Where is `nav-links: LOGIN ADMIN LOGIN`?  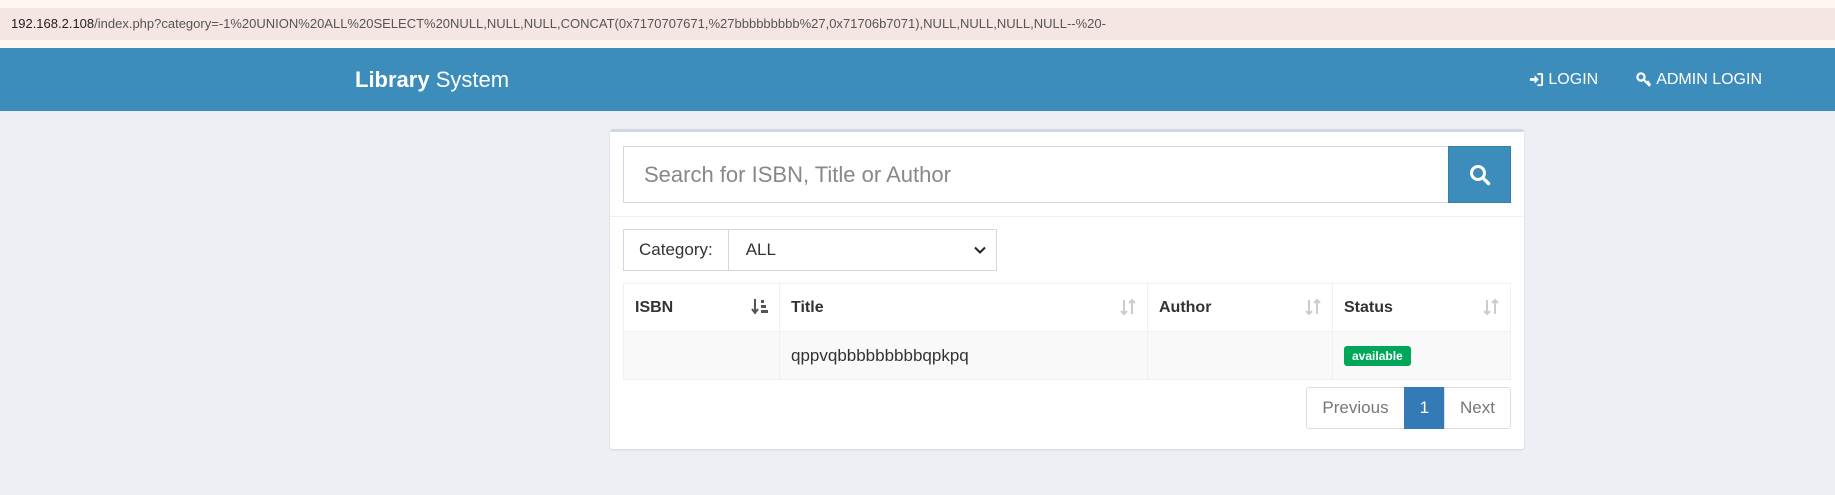
nav-links: LOGIN ADMIN LOGIN is located at coordinates (1626, 79).